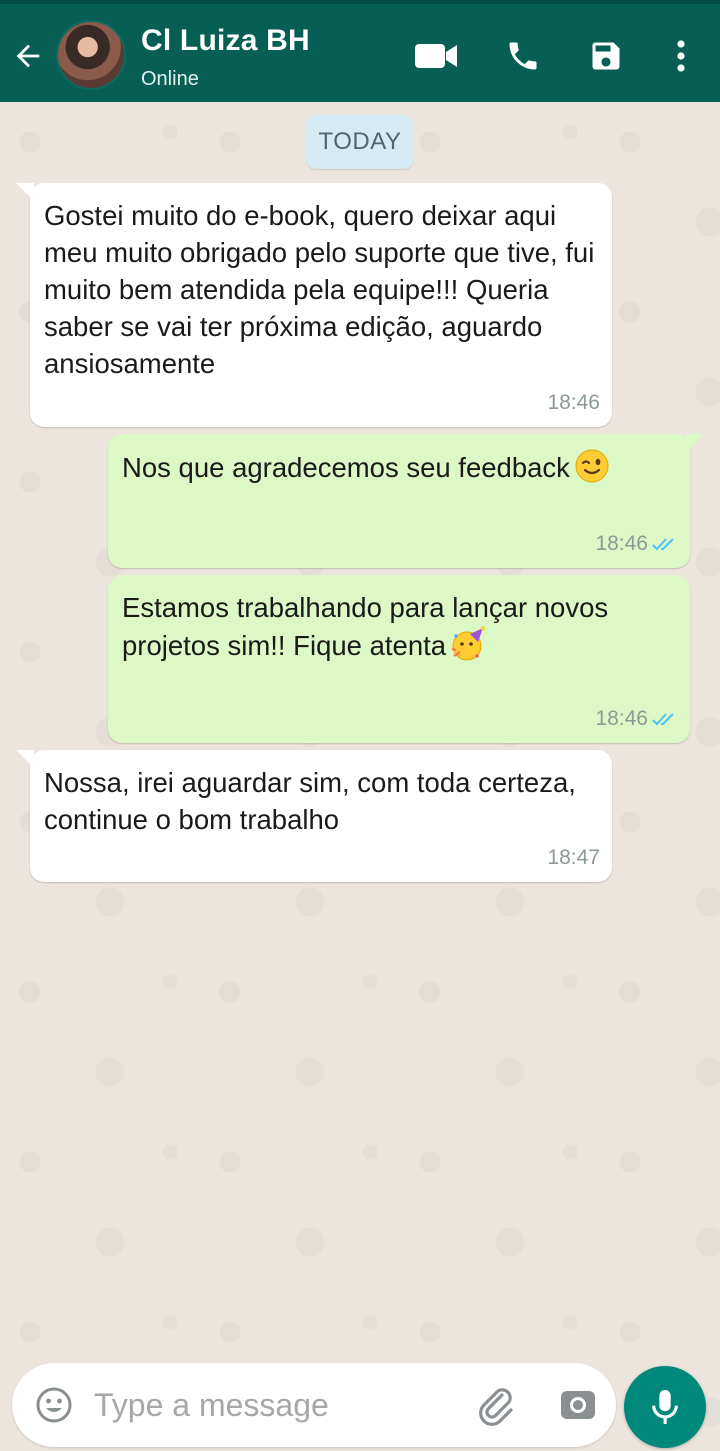 The image size is (720, 1451). Describe the element at coordinates (346, 467) in the screenshot. I see `message-text-content: Nos que agradecemos seu feedback` at that location.